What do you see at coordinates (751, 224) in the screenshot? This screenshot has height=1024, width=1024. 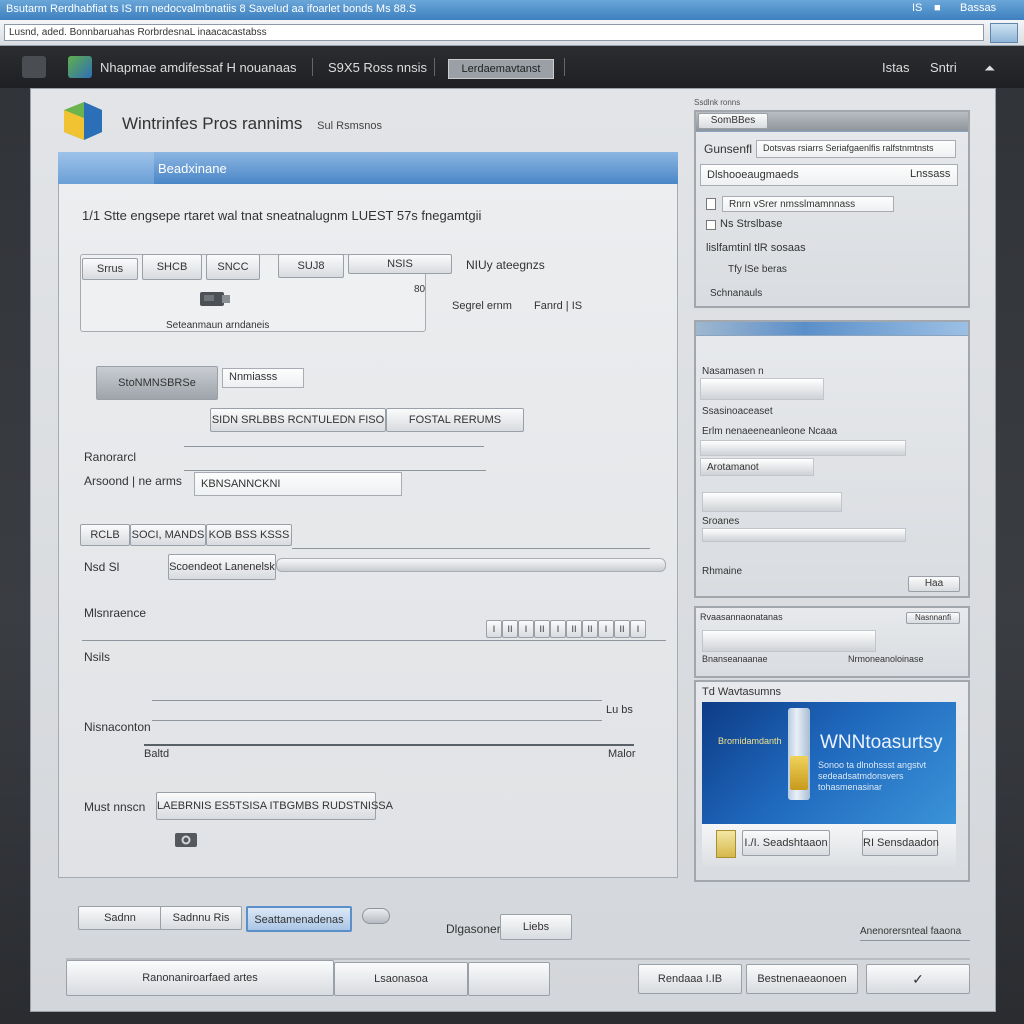 I see `right-top-option2: Ns Strslbase` at bounding box center [751, 224].